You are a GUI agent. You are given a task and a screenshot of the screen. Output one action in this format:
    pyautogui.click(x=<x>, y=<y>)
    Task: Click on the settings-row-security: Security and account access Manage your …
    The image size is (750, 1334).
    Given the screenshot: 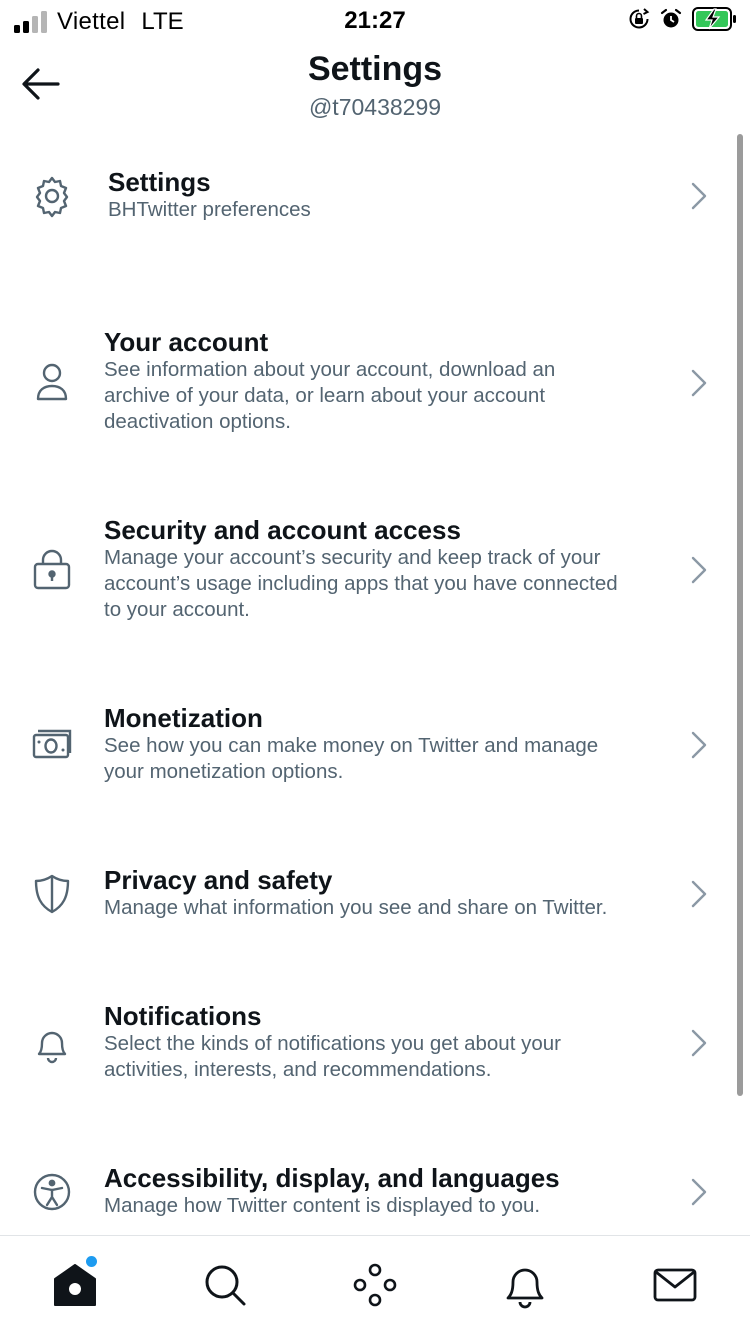 What is the action you would take?
    pyautogui.click(x=368, y=571)
    